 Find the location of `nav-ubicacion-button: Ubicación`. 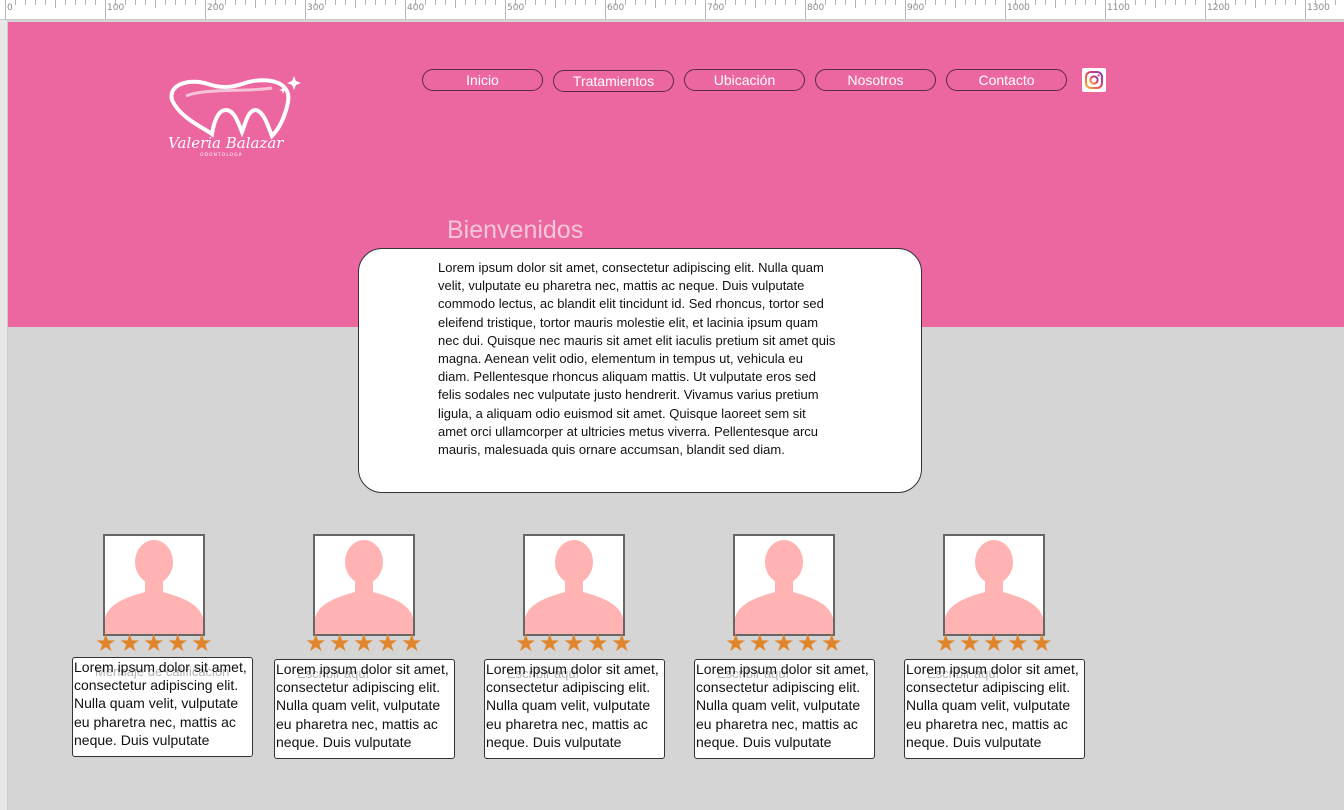

nav-ubicacion-button: Ubicación is located at coordinates (744, 80).